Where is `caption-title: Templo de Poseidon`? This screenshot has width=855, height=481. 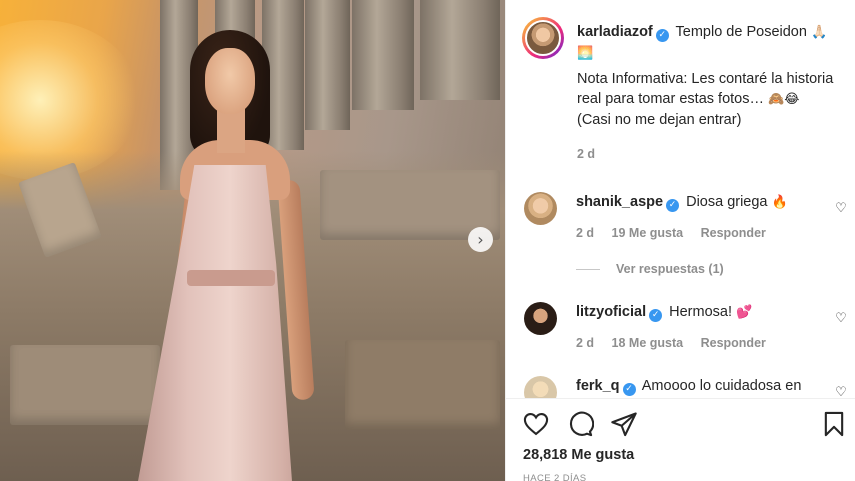 caption-title: Templo de Poseidon is located at coordinates (741, 32).